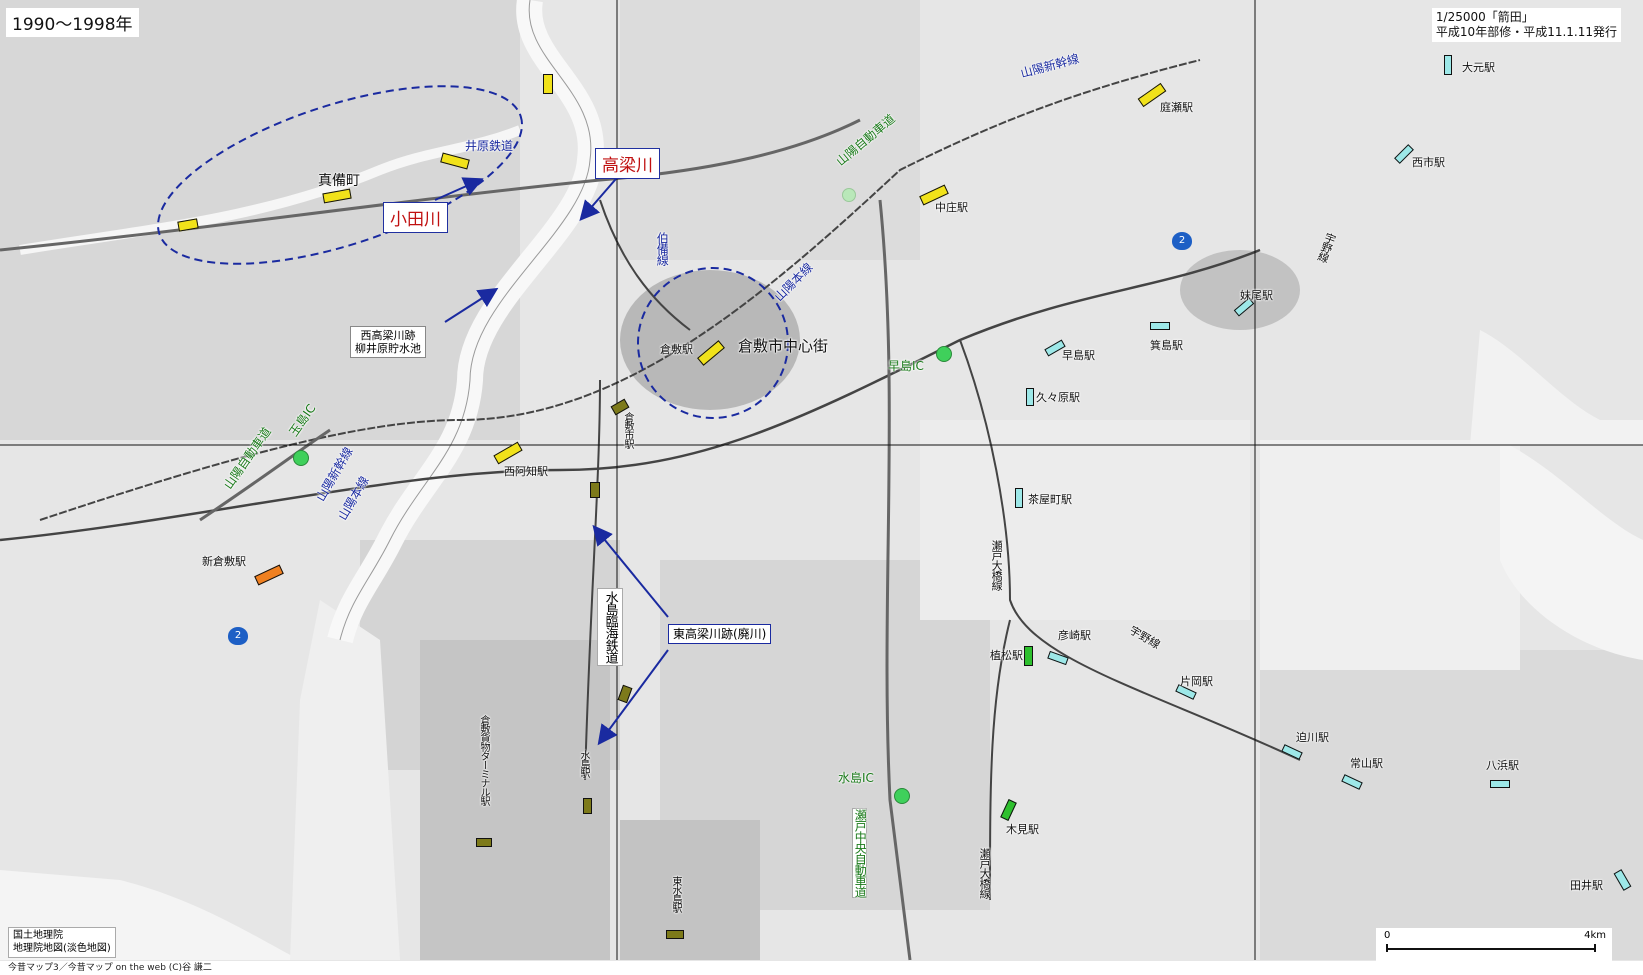 The image size is (1643, 975). I want to click on source-line-1: 1/25000「箭田」, so click(1484, 17).